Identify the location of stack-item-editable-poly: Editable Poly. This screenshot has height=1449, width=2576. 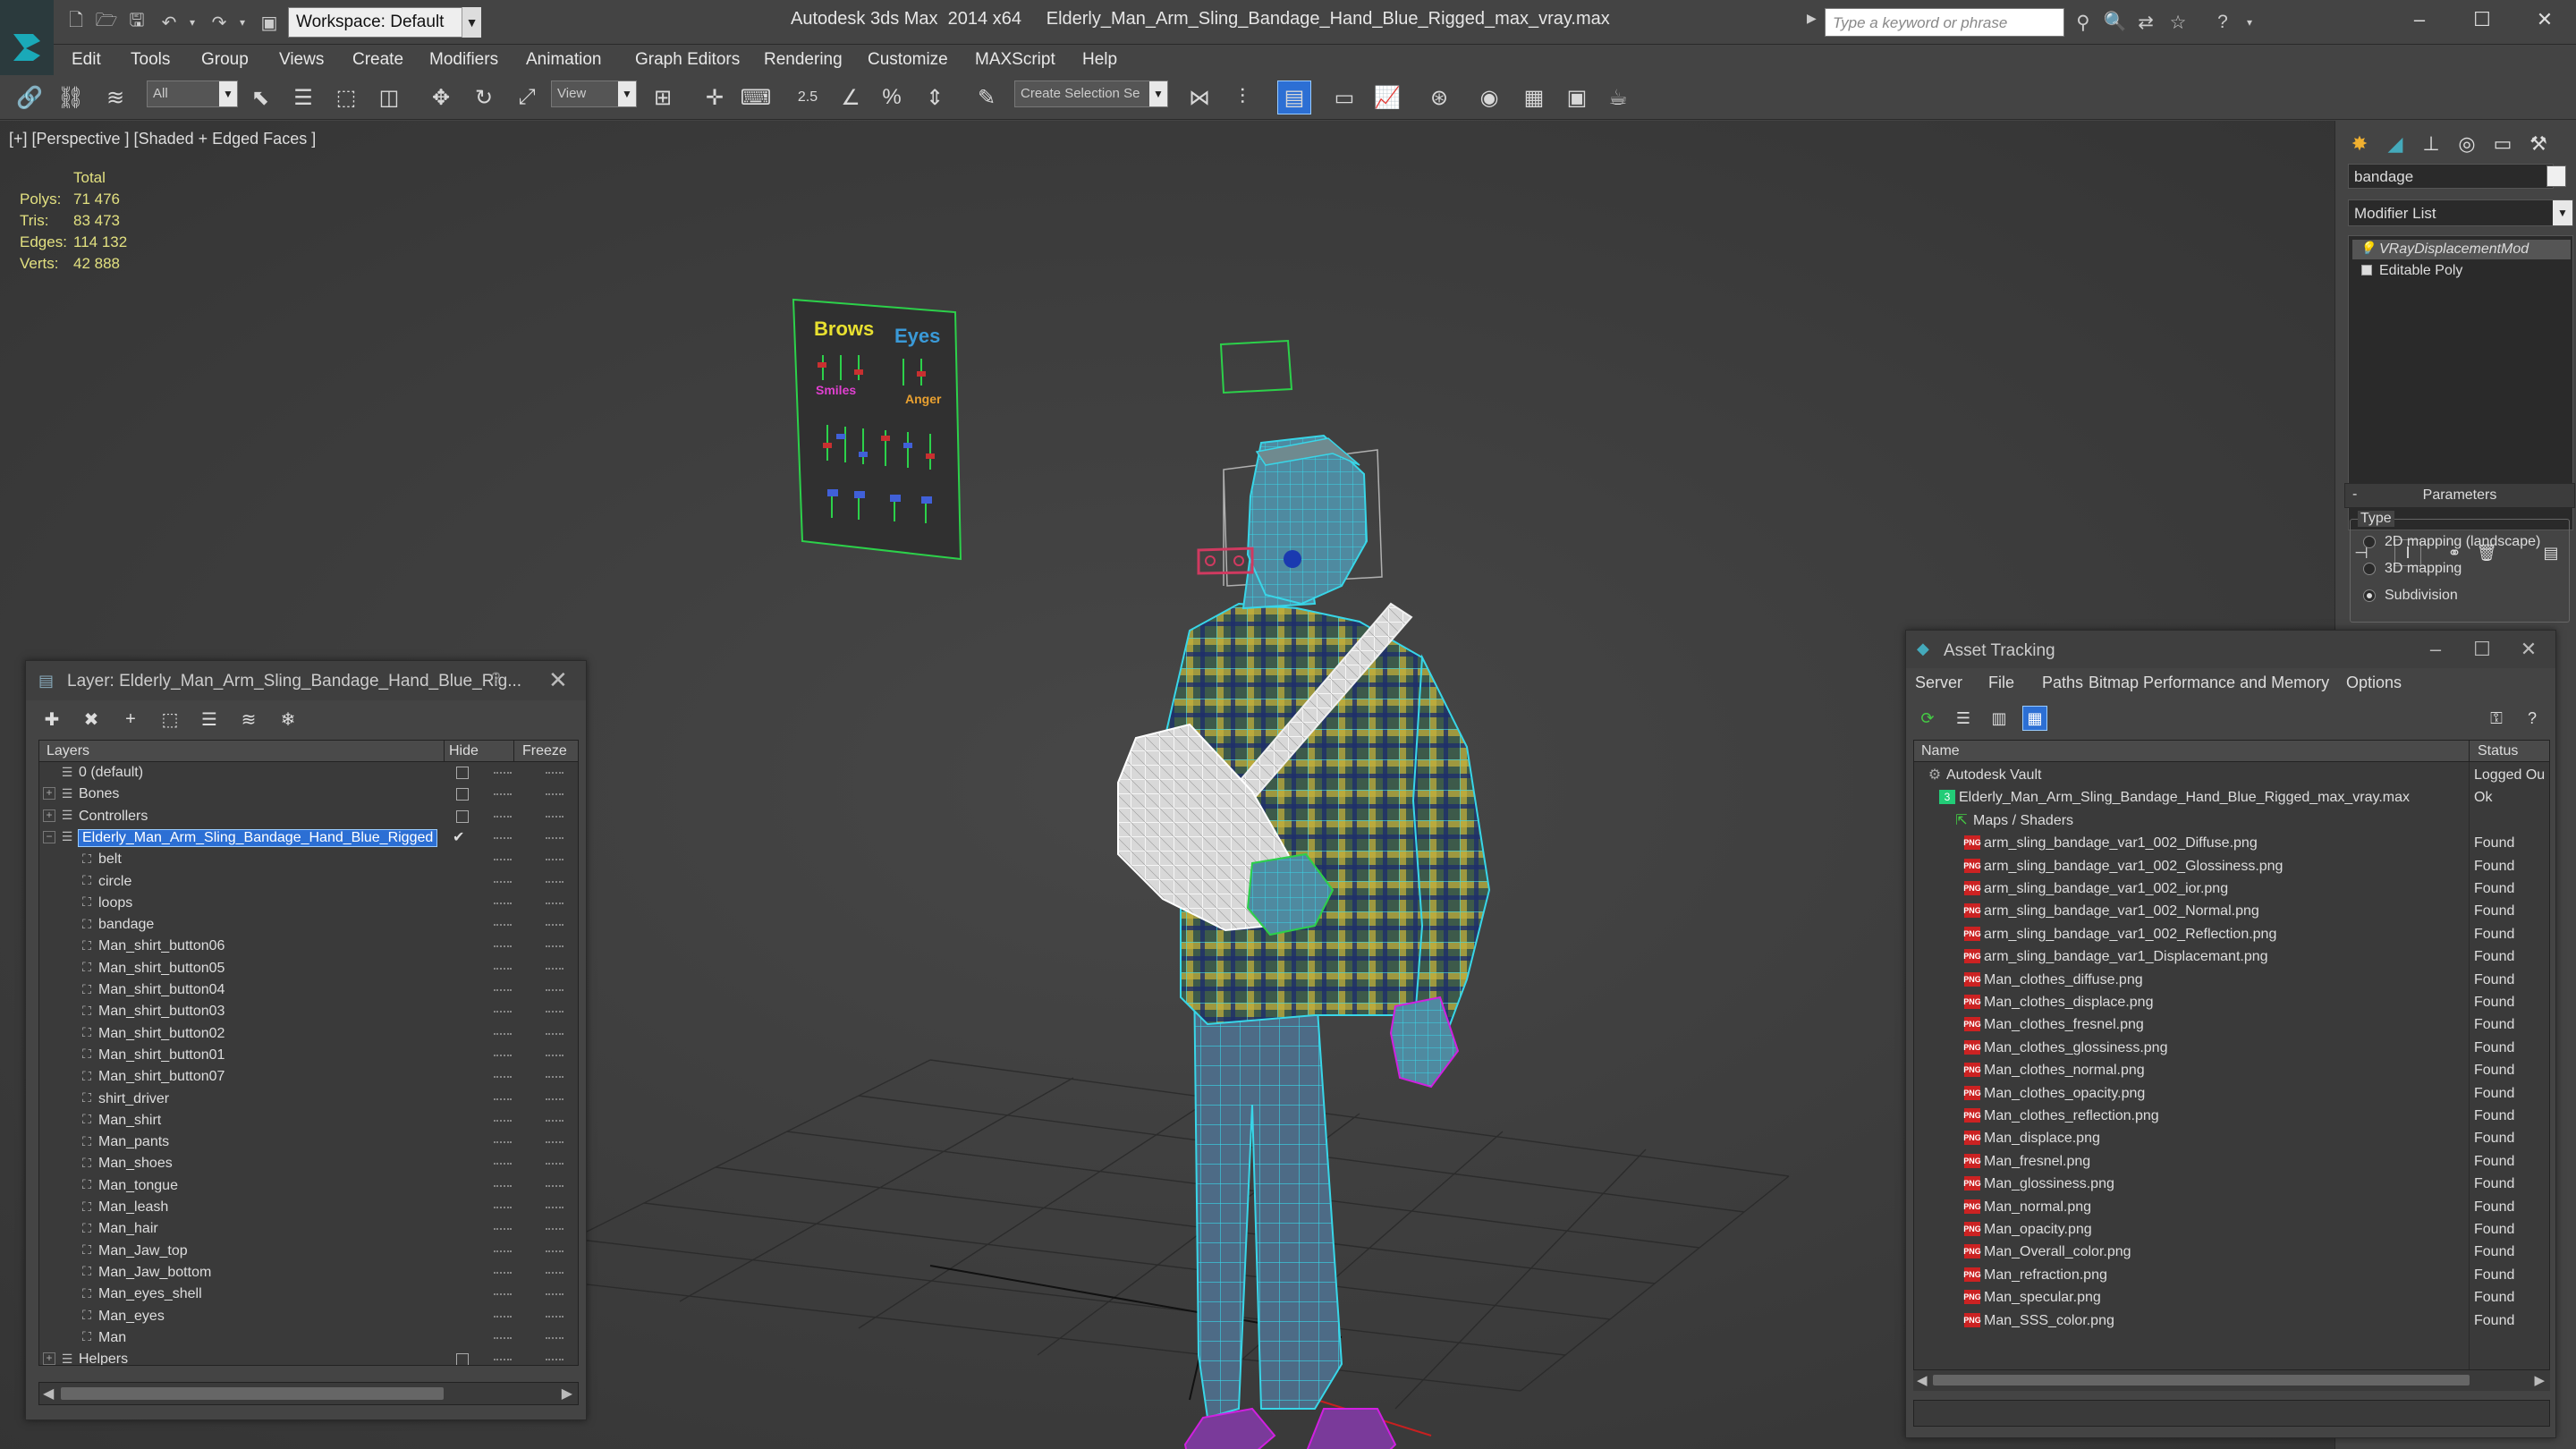
(2461, 271).